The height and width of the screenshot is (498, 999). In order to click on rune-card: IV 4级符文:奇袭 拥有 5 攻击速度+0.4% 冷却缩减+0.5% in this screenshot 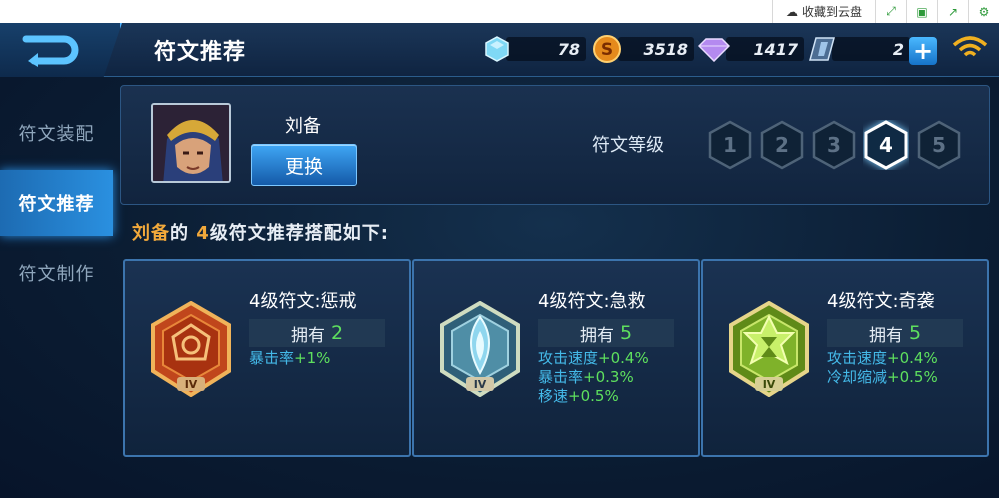, I will do `click(845, 358)`.